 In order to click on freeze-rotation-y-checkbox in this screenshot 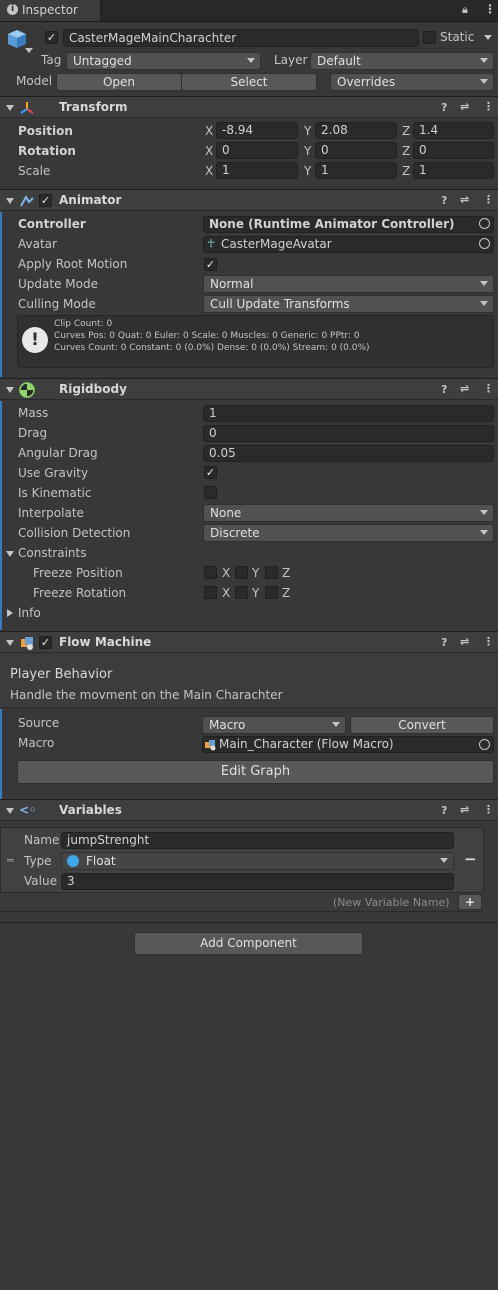, I will do `click(241, 592)`.